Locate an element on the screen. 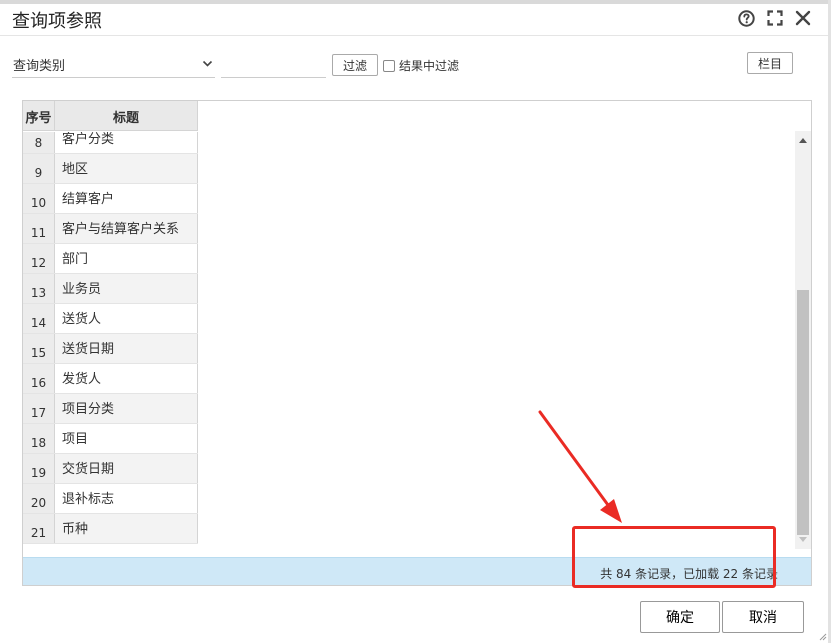 This screenshot has height=643, width=831. scroll-down-icon is located at coordinates (803, 539).